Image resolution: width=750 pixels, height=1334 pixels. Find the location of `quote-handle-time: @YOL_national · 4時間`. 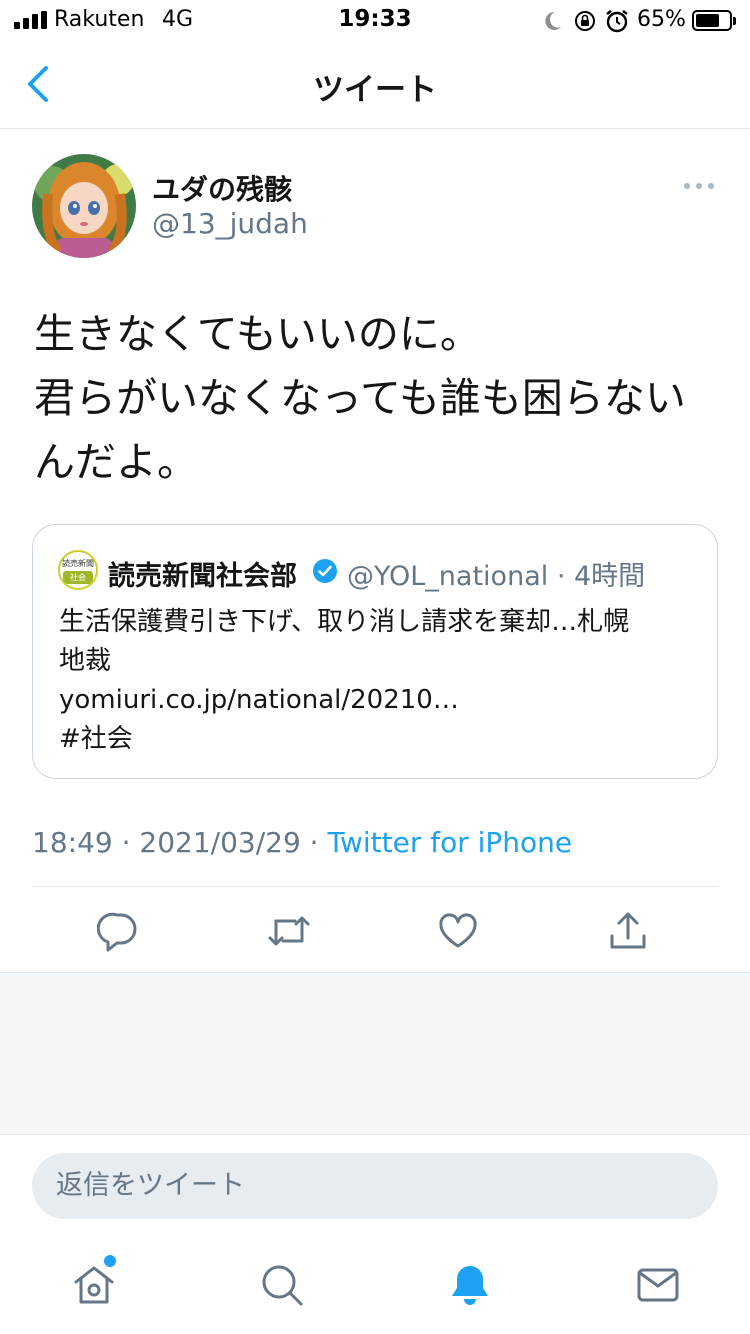

quote-handle-time: @YOL_national · 4時間 is located at coordinates (496, 576).